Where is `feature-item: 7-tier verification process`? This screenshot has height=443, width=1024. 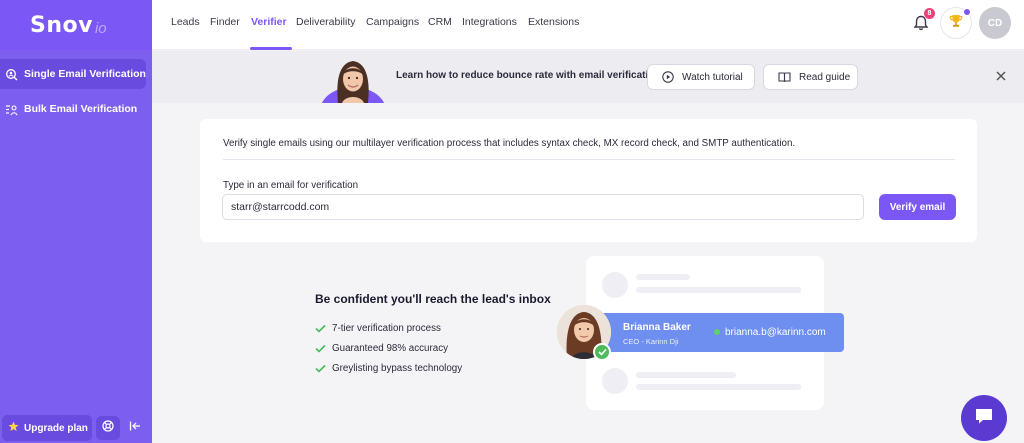
feature-item: 7-tier verification process is located at coordinates (378, 328).